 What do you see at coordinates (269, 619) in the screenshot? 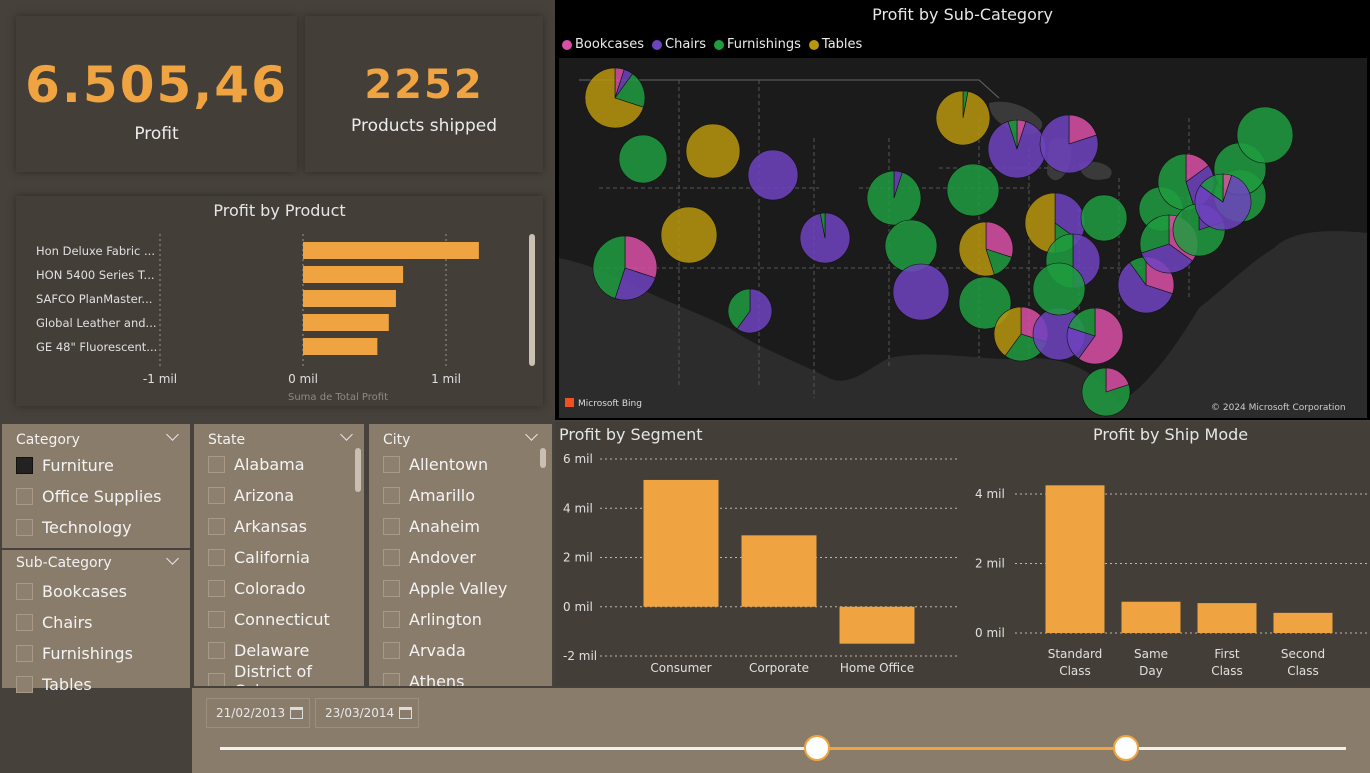
I see `state-list-item: Connecticut` at bounding box center [269, 619].